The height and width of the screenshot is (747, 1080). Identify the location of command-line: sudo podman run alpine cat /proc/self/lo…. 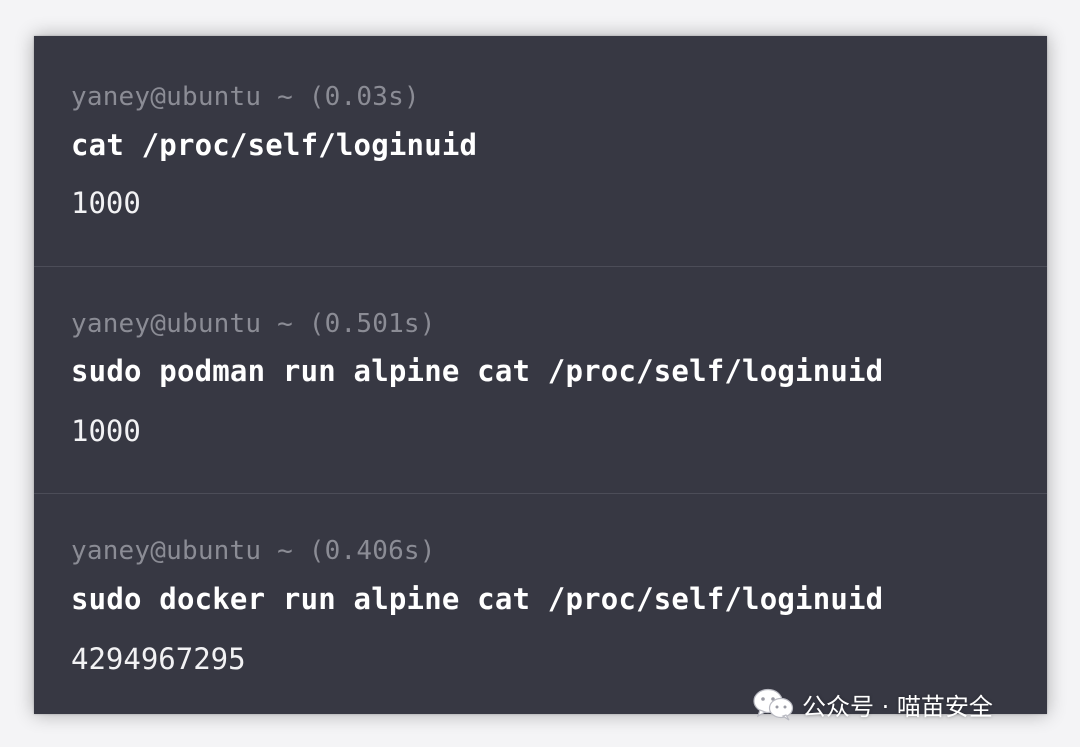
(477, 371).